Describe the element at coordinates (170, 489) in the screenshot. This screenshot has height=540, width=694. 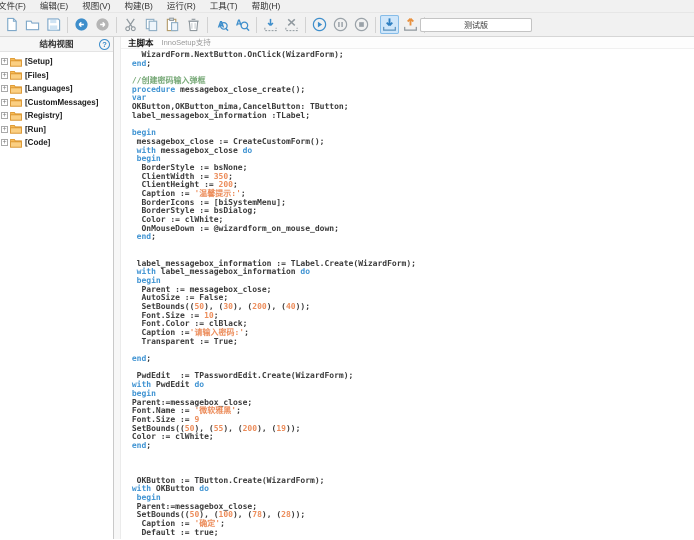
I see `code-line: with OKButton do` at that location.